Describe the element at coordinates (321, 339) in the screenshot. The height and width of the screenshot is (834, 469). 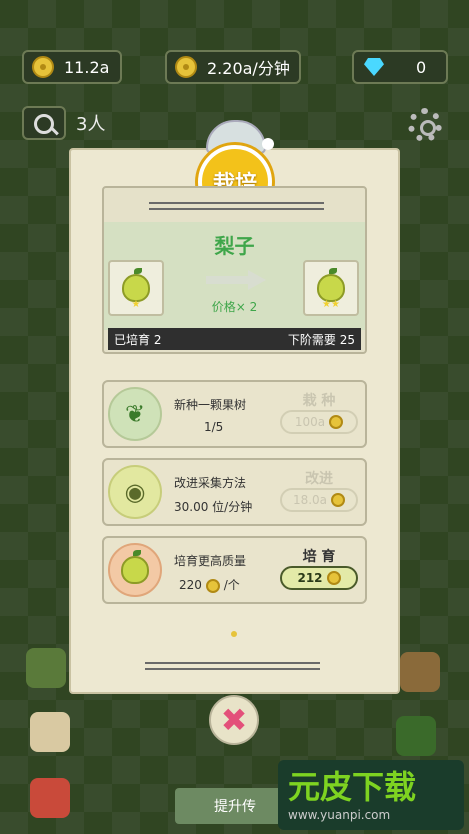
I see `next-stage-need: 下阶需要 25` at that location.